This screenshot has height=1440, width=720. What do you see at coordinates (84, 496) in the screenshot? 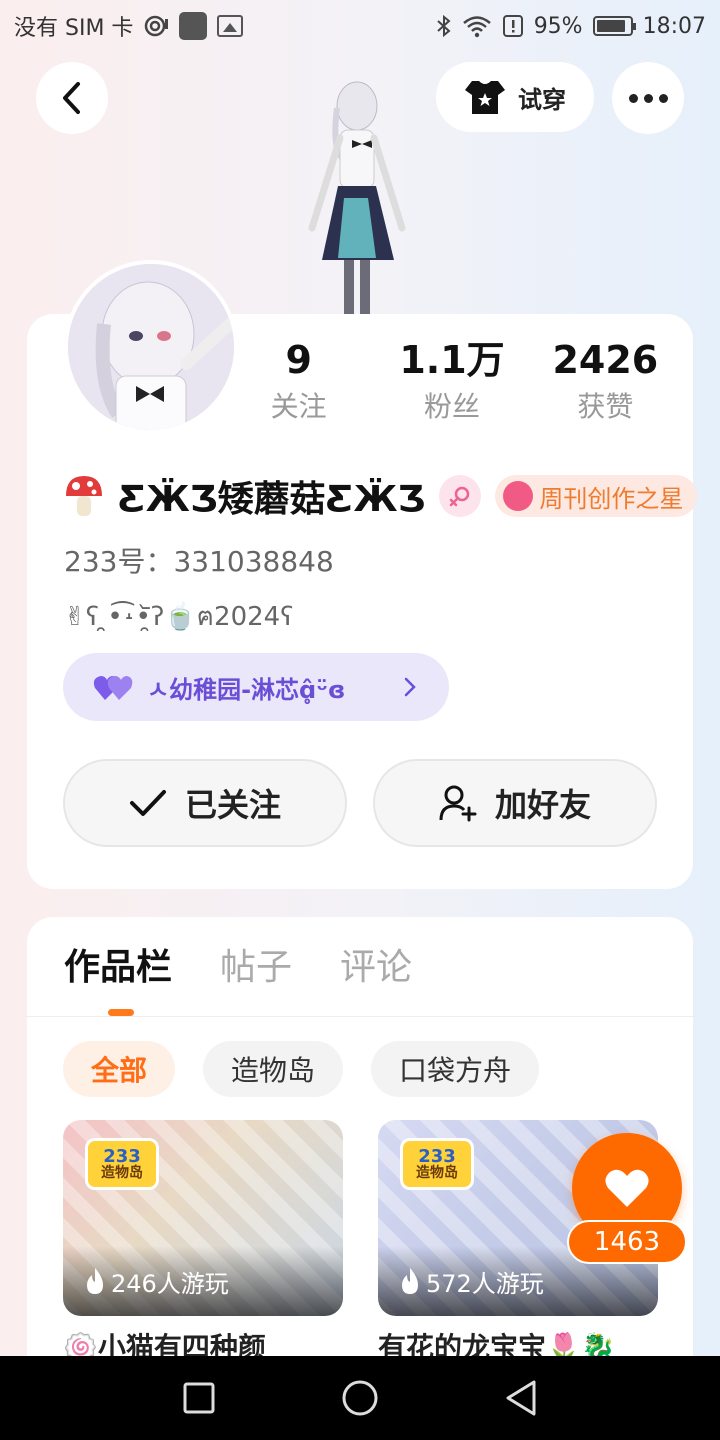
I see `mushroom-icon` at bounding box center [84, 496].